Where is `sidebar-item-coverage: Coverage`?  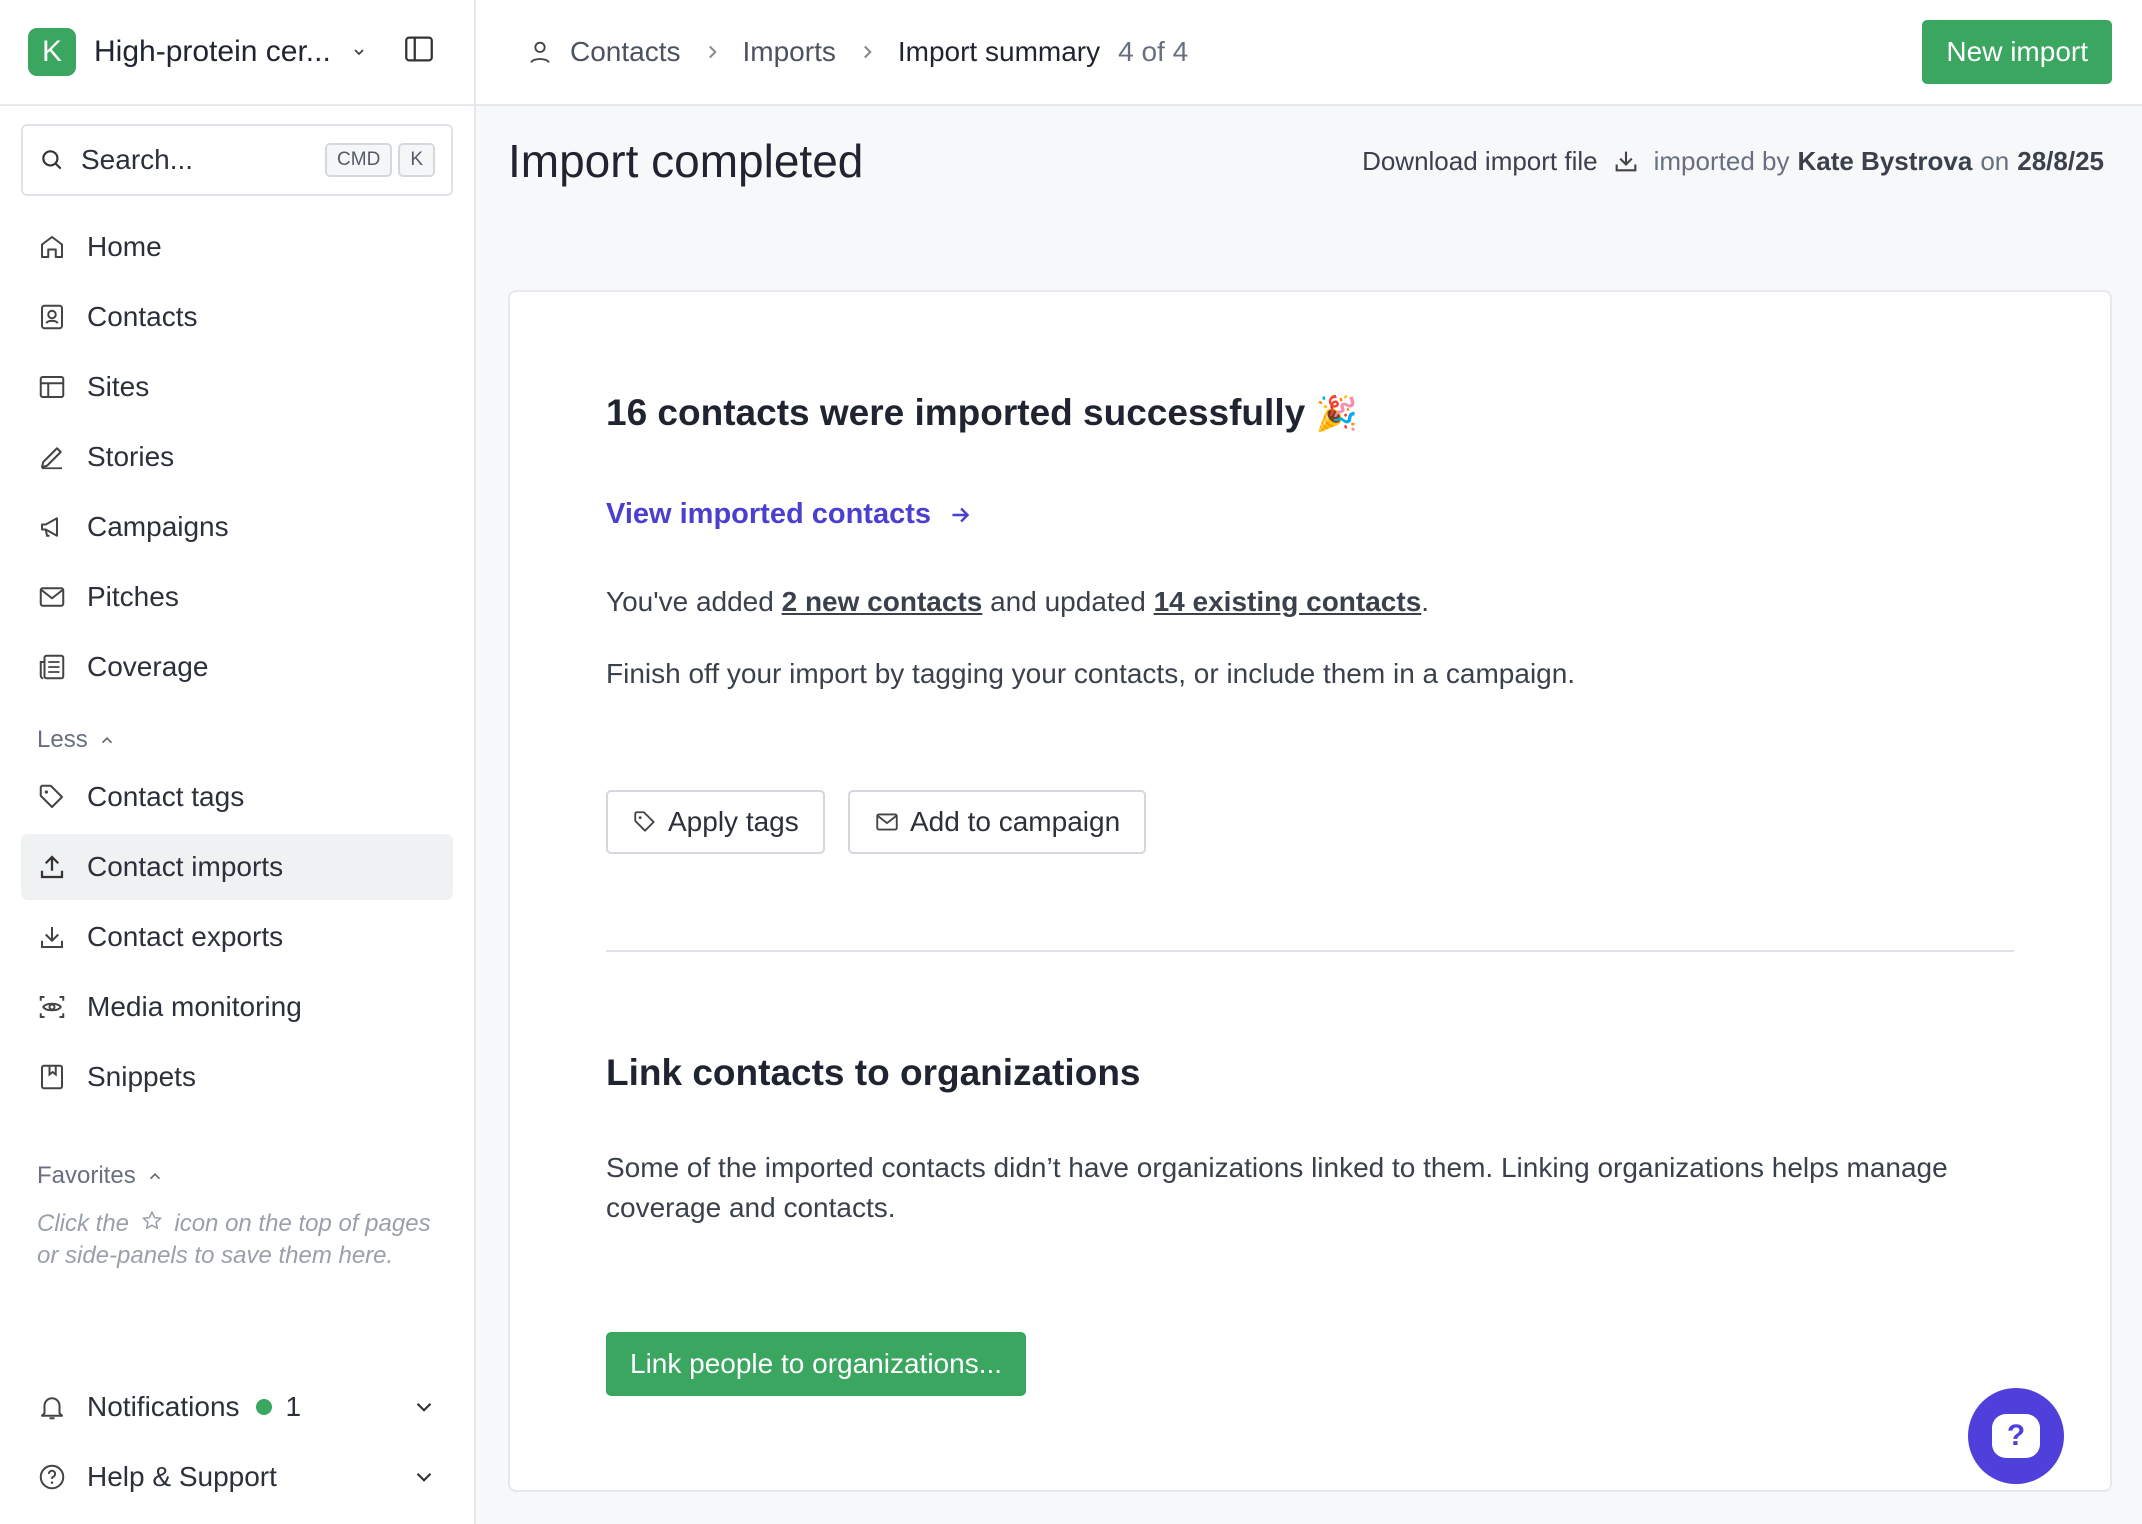 sidebar-item-coverage: Coverage is located at coordinates (237, 667).